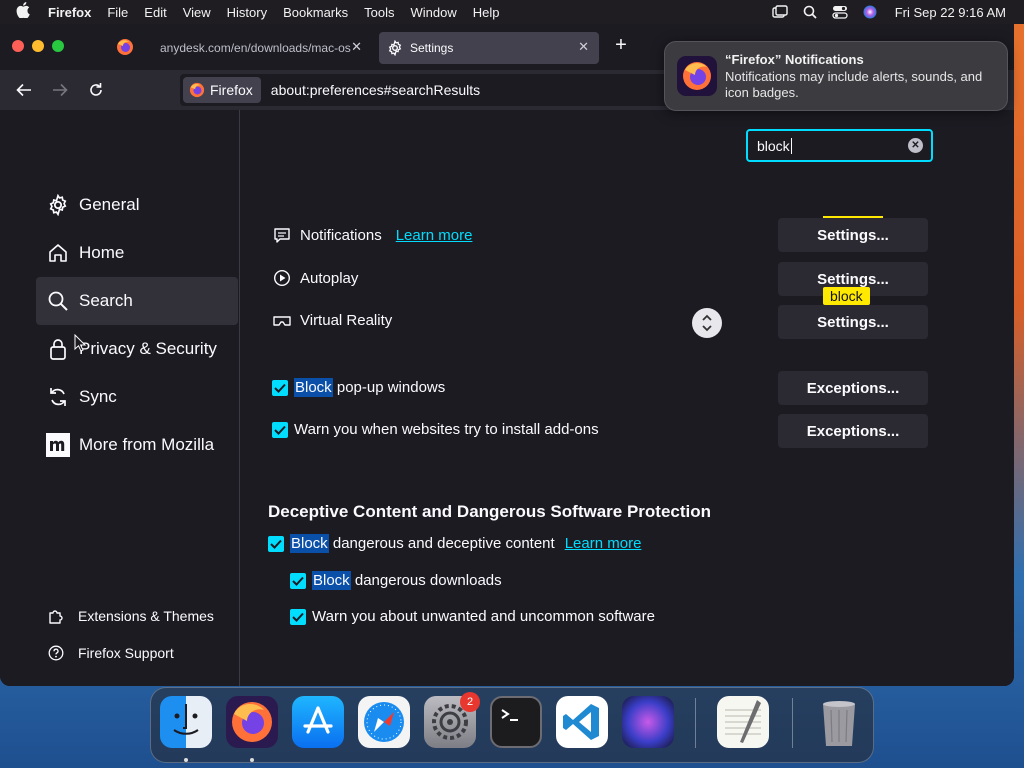 The image size is (1024, 768). What do you see at coordinates (155, 12) in the screenshot?
I see `menu-edit: Edit` at bounding box center [155, 12].